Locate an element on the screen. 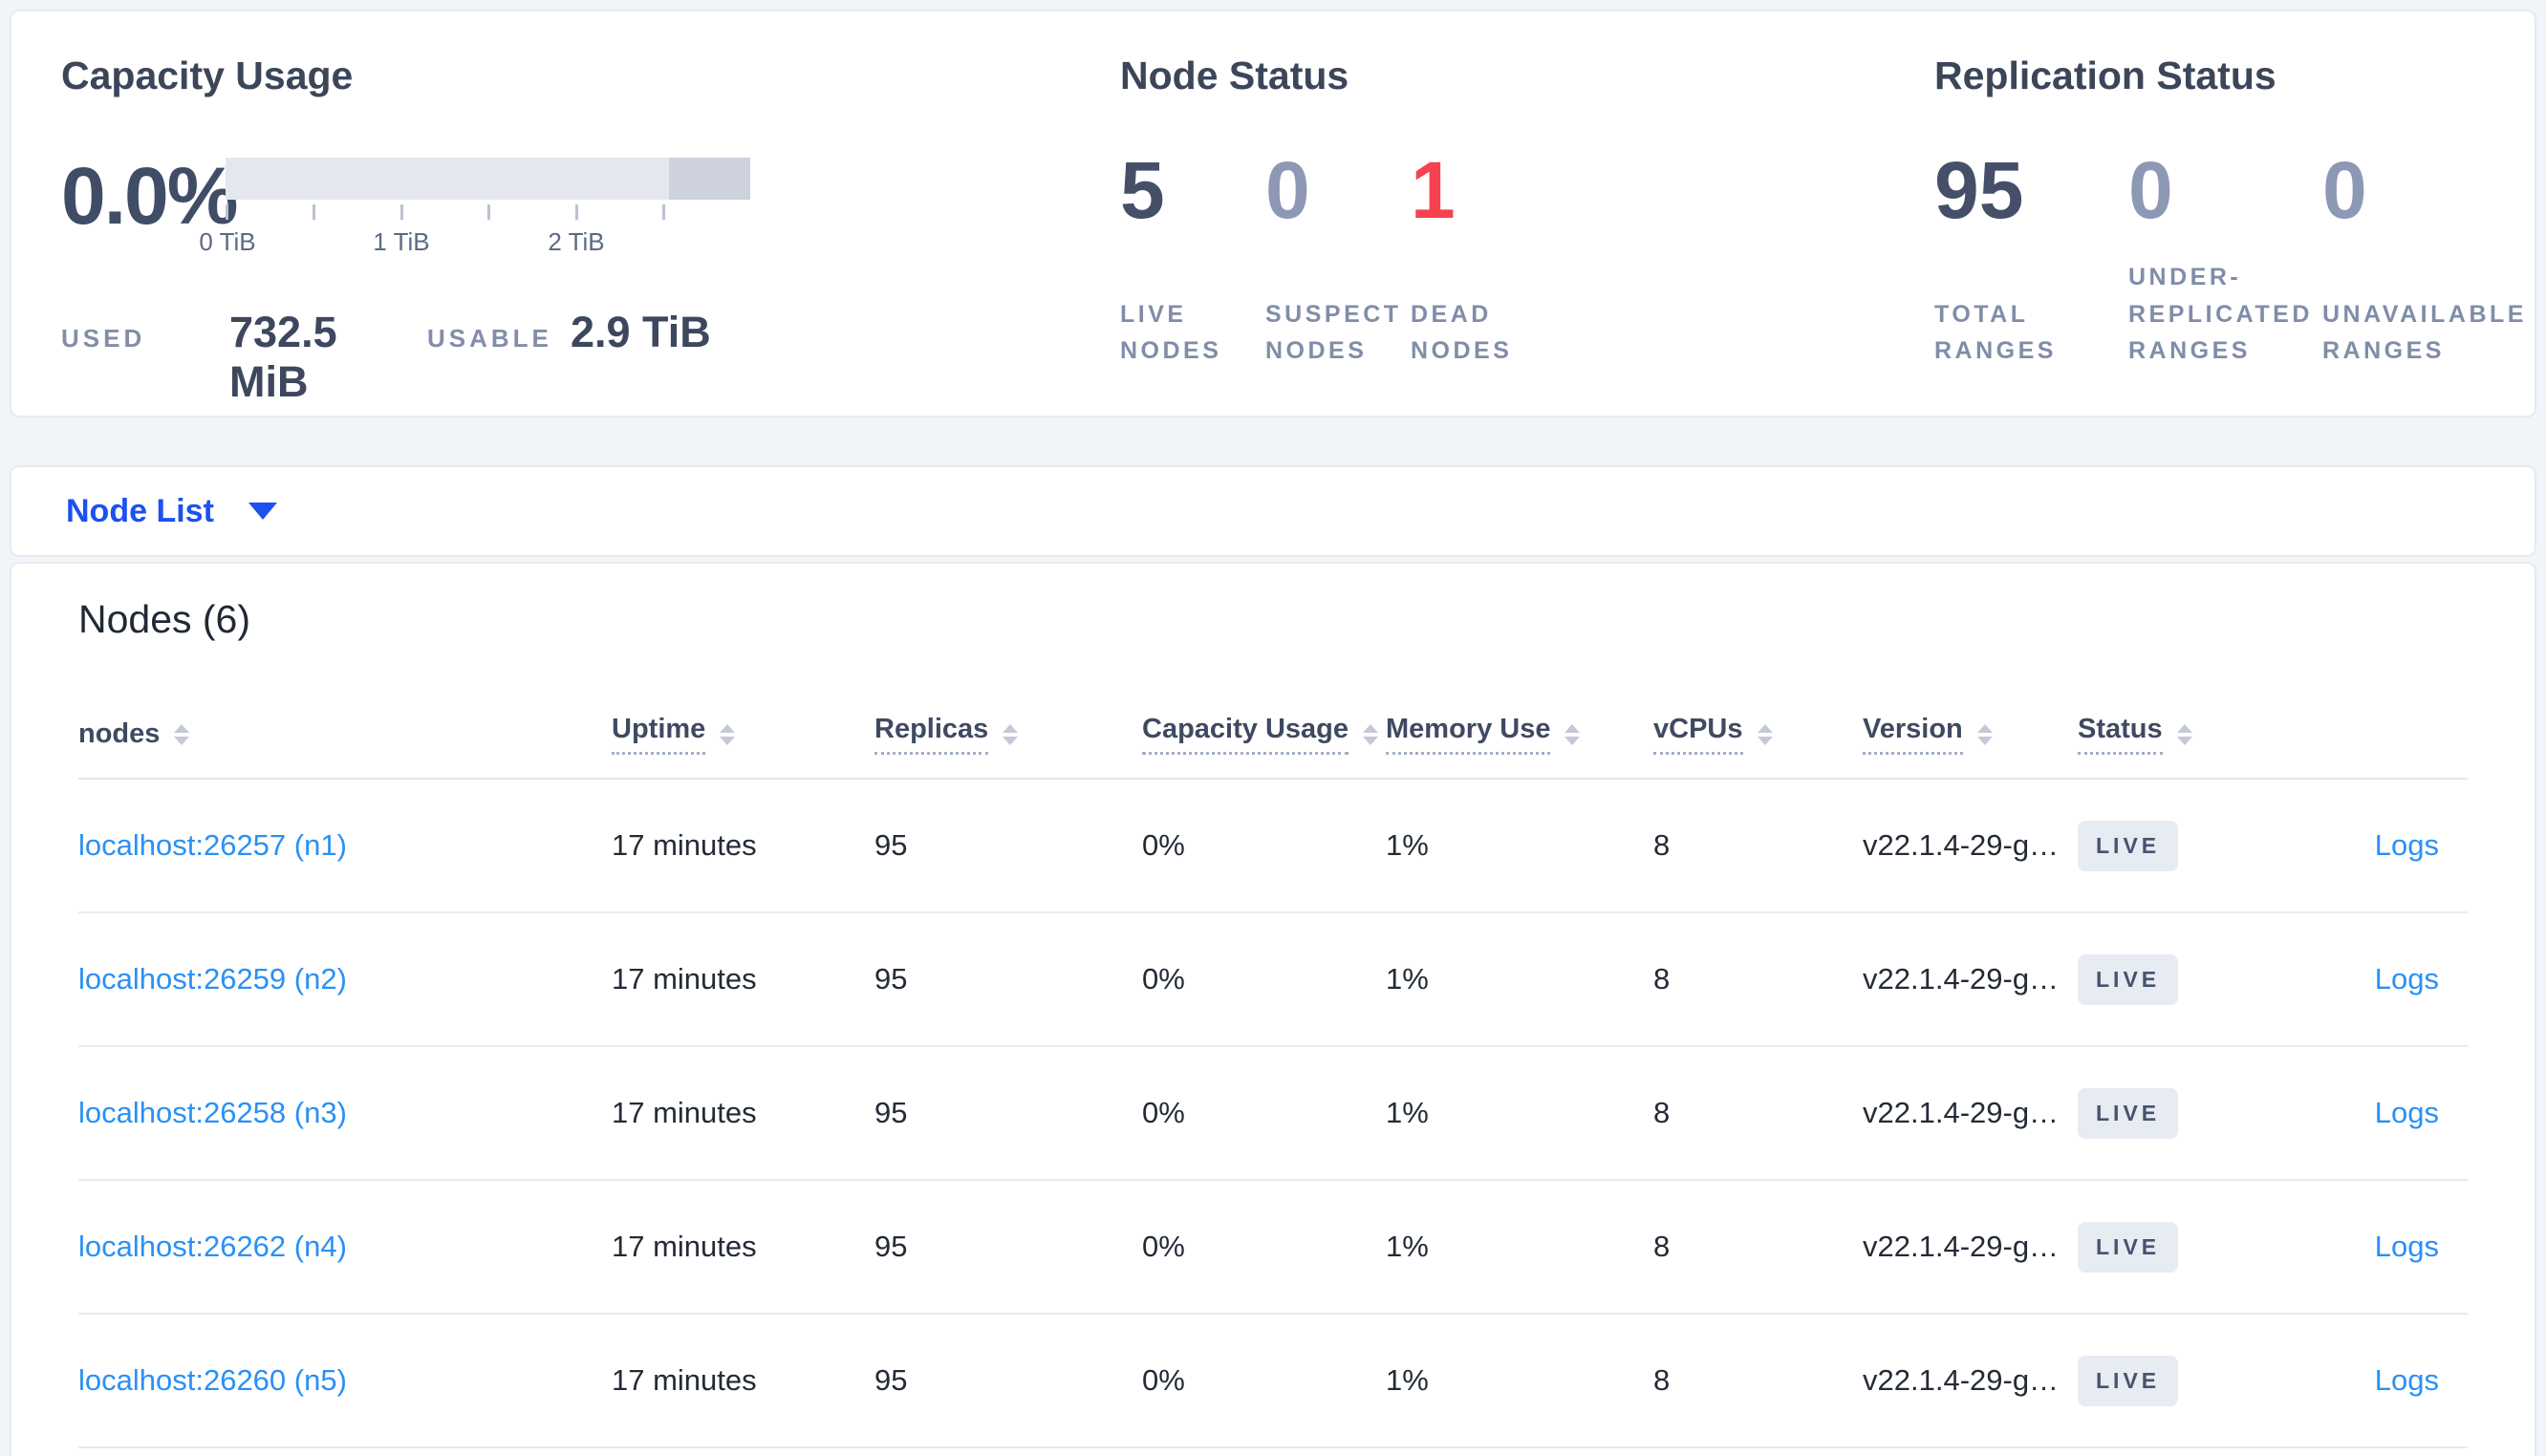 The image size is (2546, 1456). under-replicated-ranges-count: 0 is located at coordinates (2150, 191).